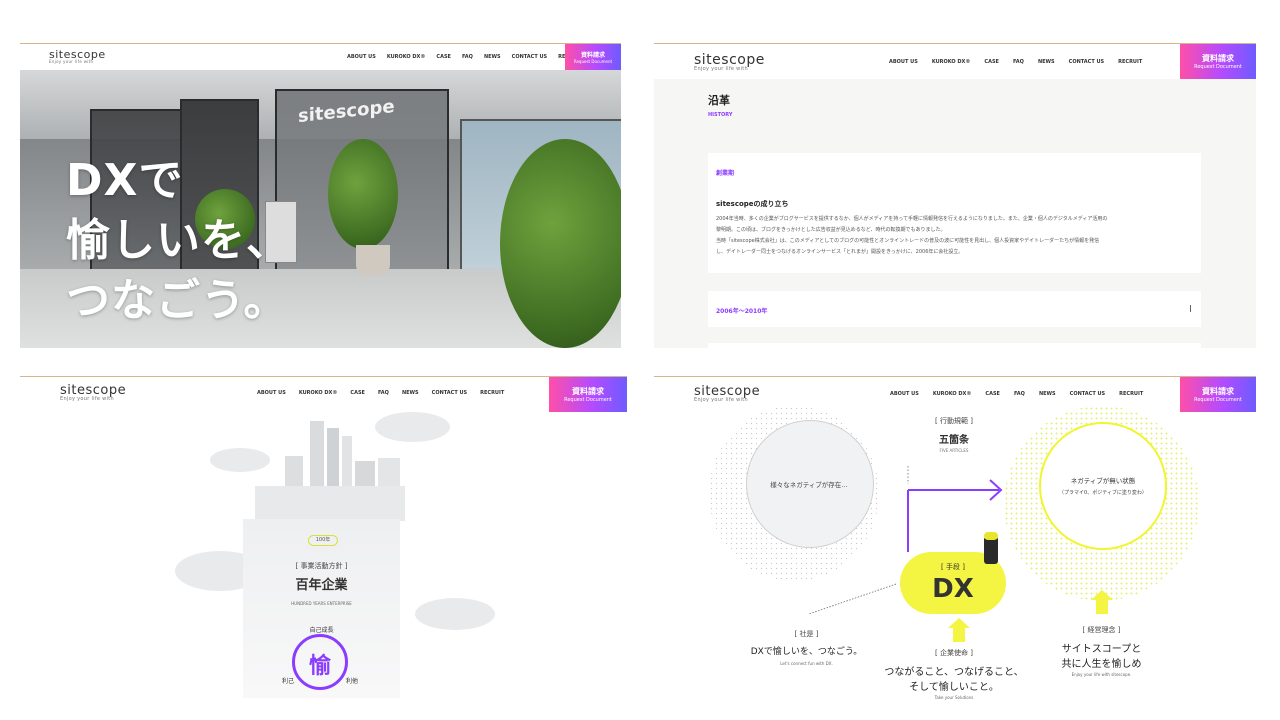 Image resolution: width=1280 pixels, height=720 pixels. Describe the element at coordinates (321, 603) in the screenshot. I see `section-title-en: HUNDRED YEARS ENTERPRISE` at that location.